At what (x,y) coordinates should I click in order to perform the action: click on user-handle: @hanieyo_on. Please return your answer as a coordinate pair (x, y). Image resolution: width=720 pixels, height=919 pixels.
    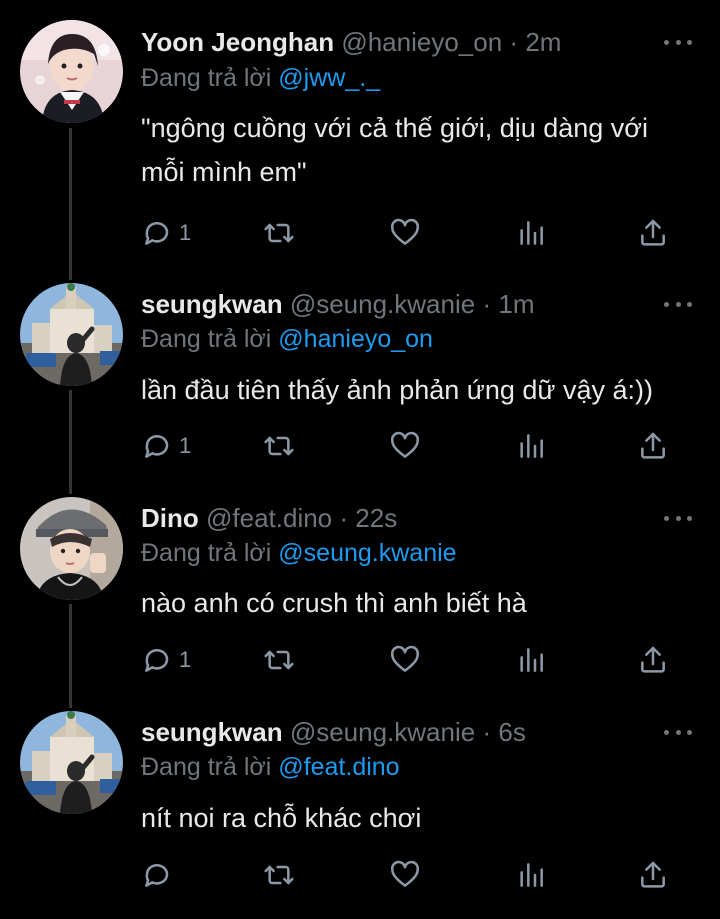
    Looking at the image, I should click on (421, 42).